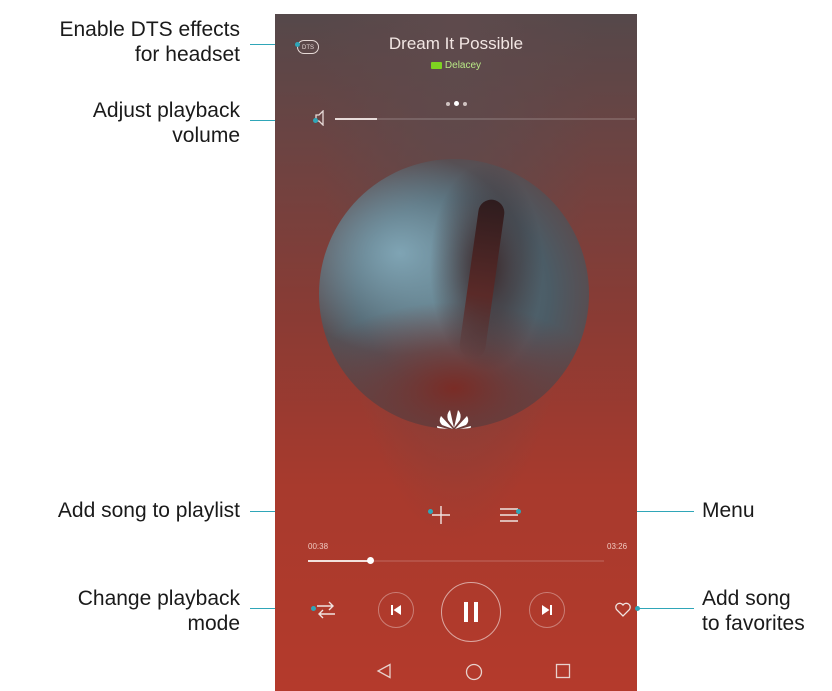 The height and width of the screenshot is (691, 832). What do you see at coordinates (148, 510) in the screenshot?
I see `annotation-add-playlist-line1: Add song to playlist` at bounding box center [148, 510].